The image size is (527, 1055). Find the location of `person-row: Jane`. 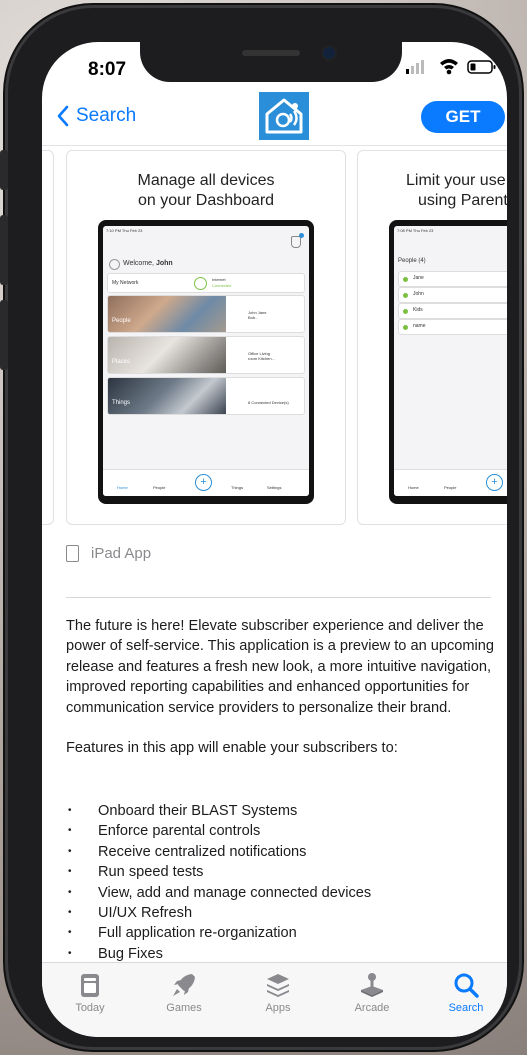

person-row: Jane is located at coordinates (452, 279).